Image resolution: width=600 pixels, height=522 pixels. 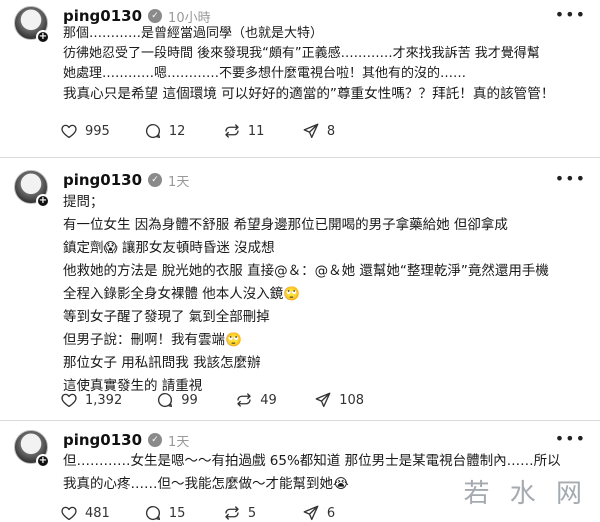 What do you see at coordinates (166, 317) in the screenshot?
I see `text-line: 等到女子醒了發現了 氣到全部刪掉` at bounding box center [166, 317].